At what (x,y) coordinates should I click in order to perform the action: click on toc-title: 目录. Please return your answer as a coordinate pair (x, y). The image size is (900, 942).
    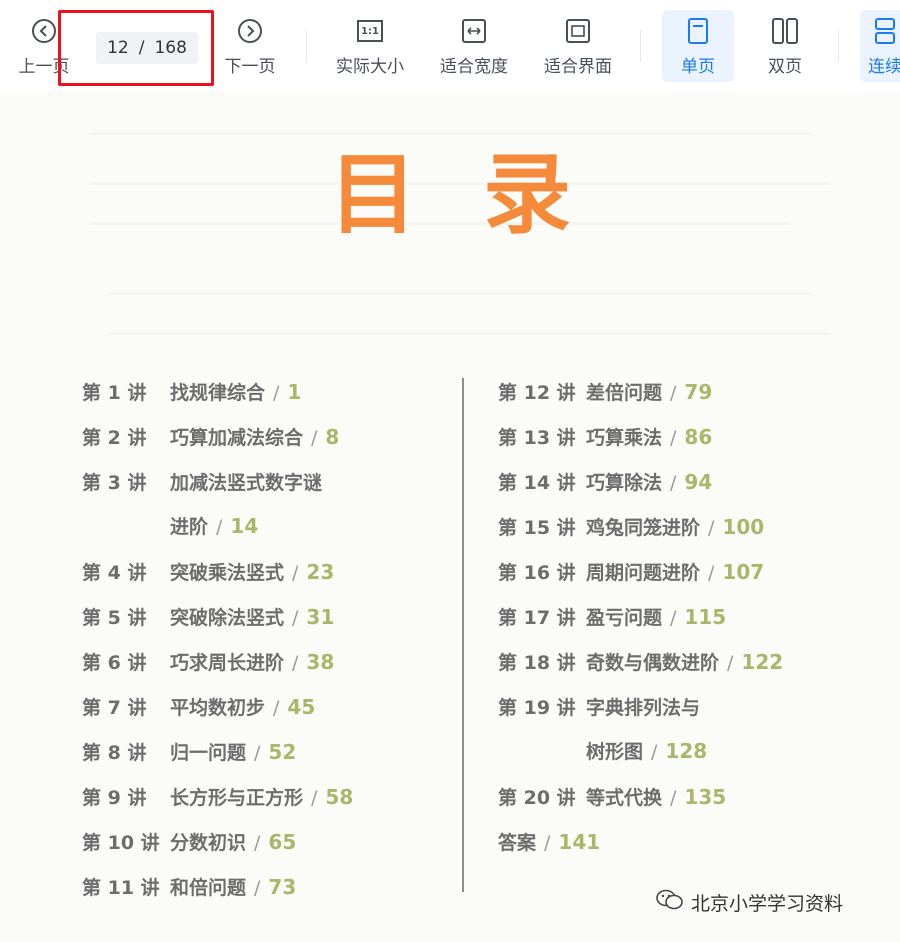
    Looking at the image, I should click on (482, 194).